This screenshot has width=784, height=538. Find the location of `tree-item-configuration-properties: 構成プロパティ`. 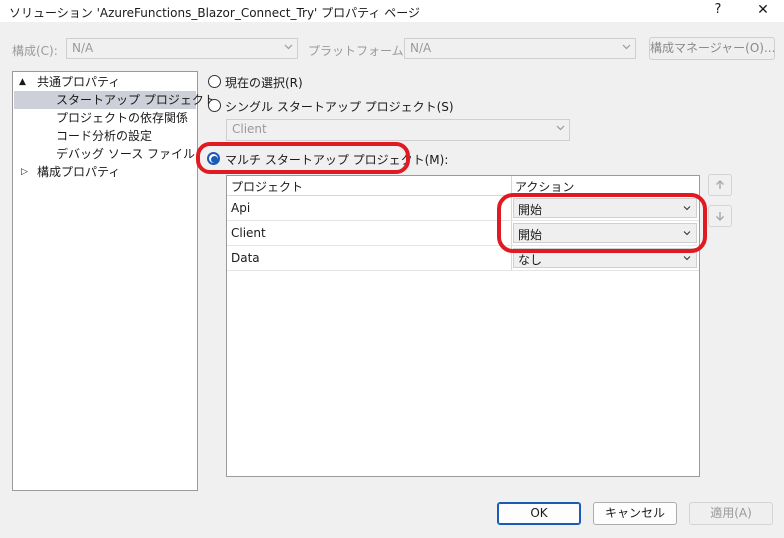

tree-item-configuration-properties: 構成プロパティ is located at coordinates (78, 172).